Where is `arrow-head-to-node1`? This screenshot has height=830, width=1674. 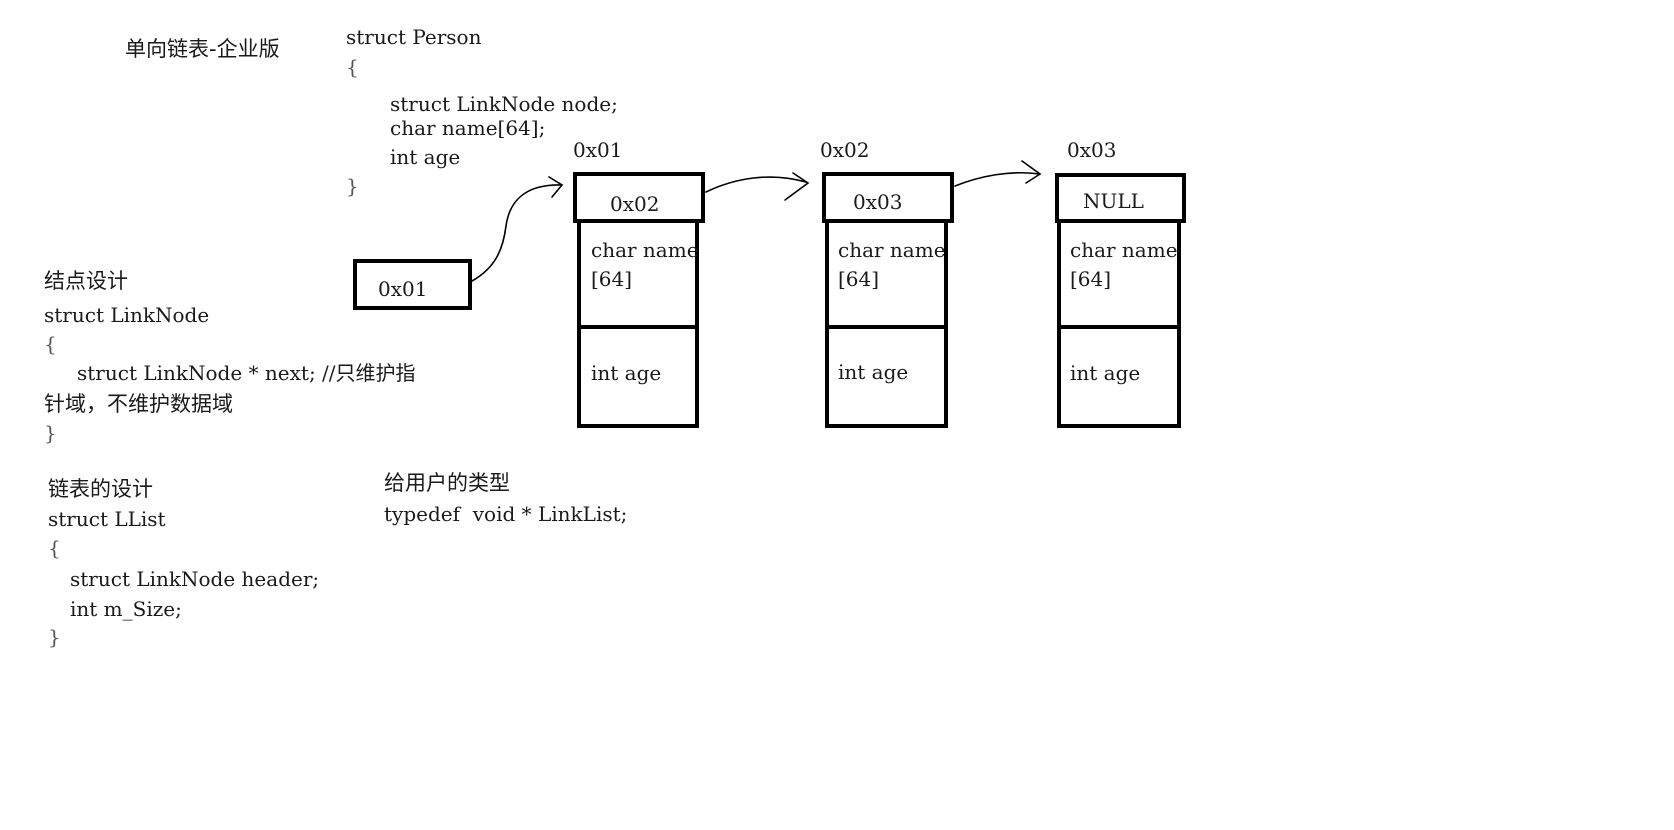
arrow-head-to-node1 is located at coordinates (517, 229).